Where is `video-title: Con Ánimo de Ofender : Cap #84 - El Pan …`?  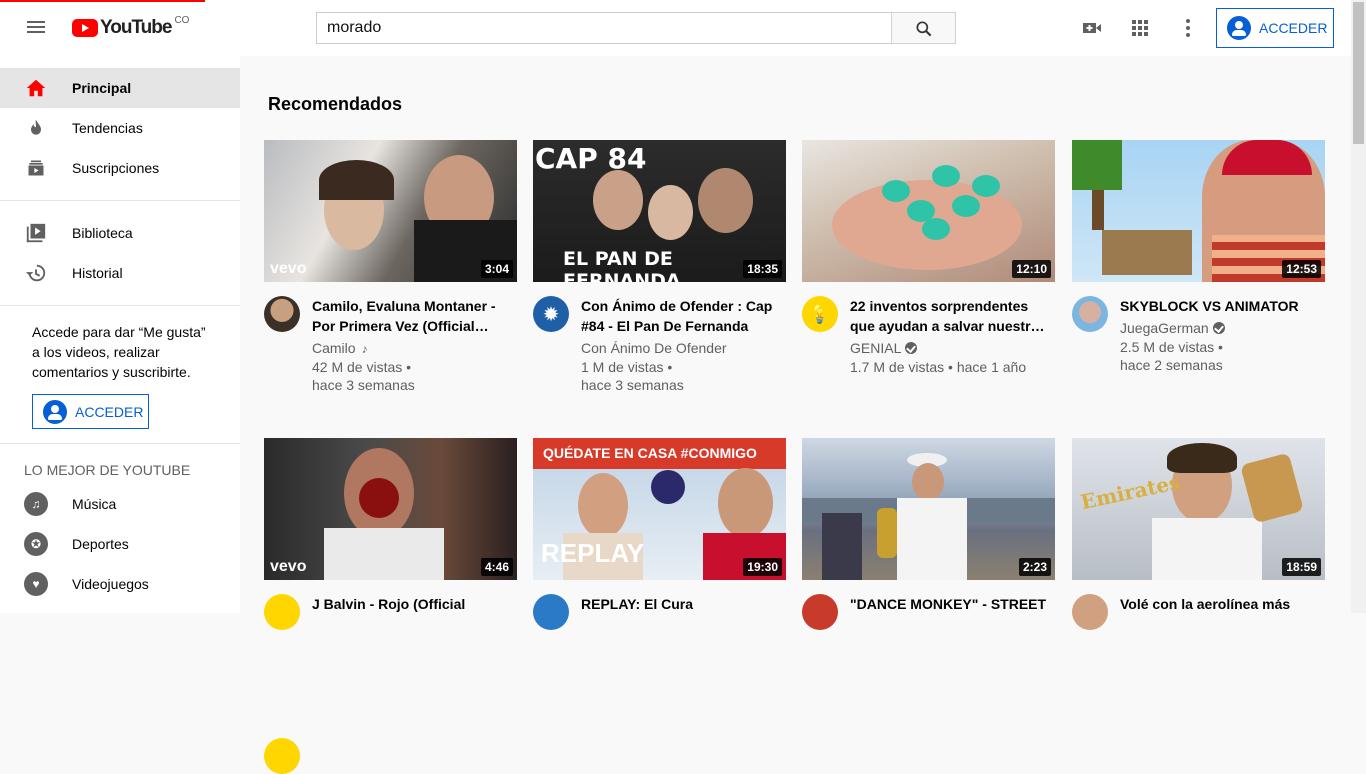 video-title: Con Ánimo de Ofender : Cap #84 - El Pan … is located at coordinates (681, 316).